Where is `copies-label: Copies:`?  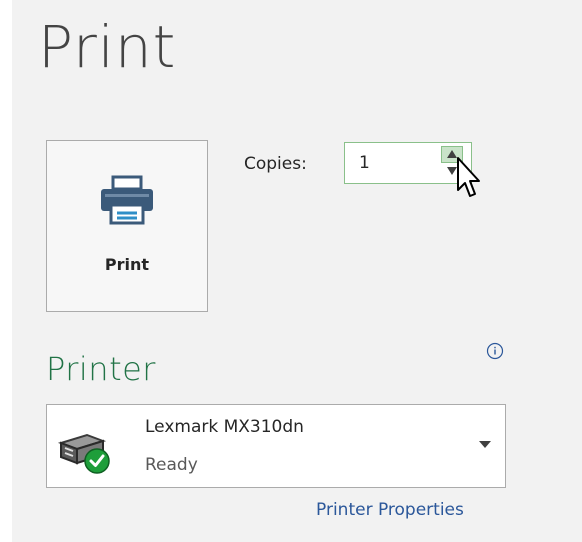 copies-label: Copies: is located at coordinates (275, 164).